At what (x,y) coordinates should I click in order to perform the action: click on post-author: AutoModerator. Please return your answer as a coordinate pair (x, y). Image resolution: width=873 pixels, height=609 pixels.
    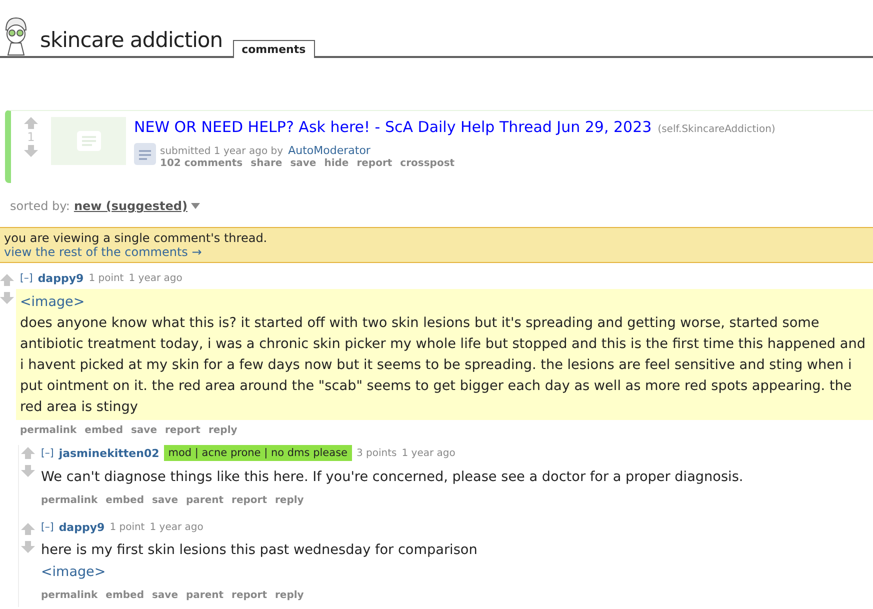
    Looking at the image, I should click on (329, 150).